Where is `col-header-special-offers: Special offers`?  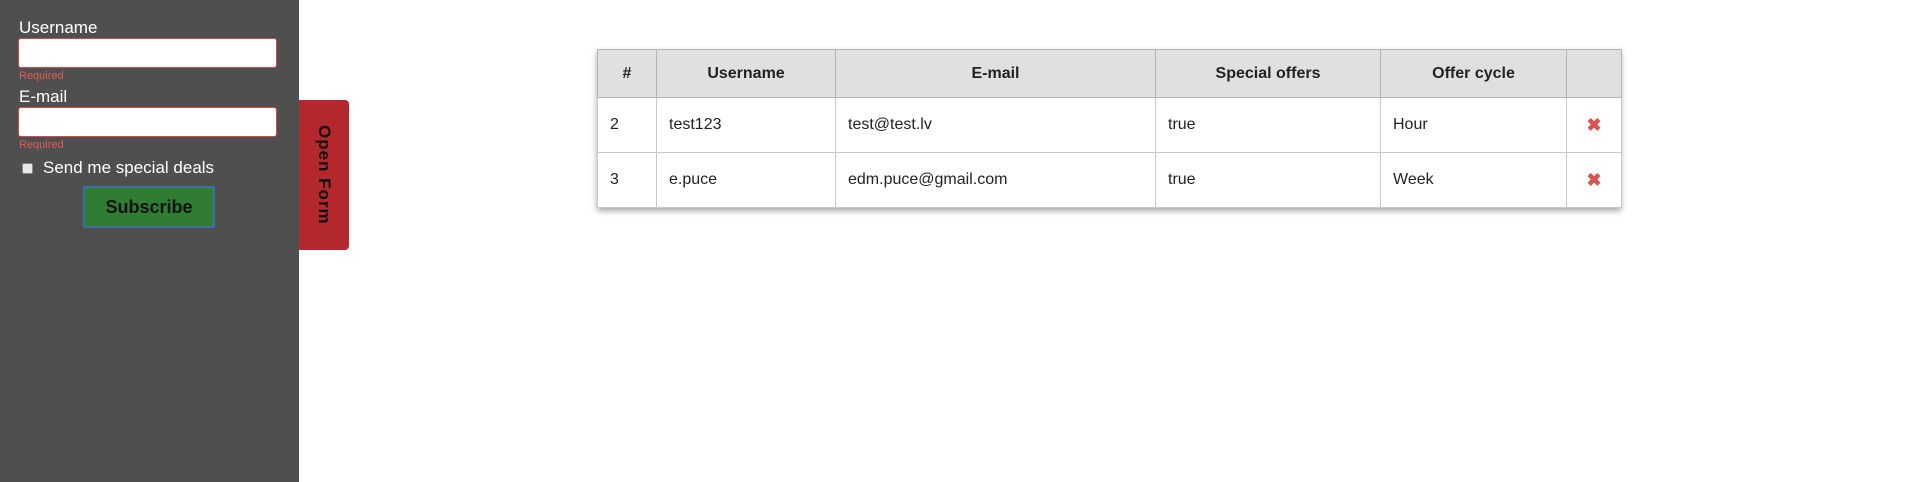
col-header-special-offers: Special offers is located at coordinates (1268, 73).